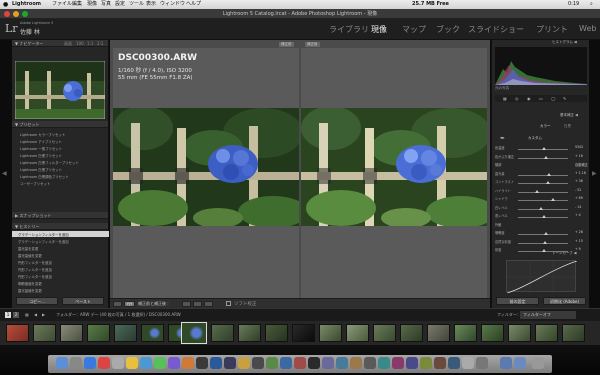 This screenshot has width=600, height=375. I want to click on lightroom-dock-icon, so click(230, 363).